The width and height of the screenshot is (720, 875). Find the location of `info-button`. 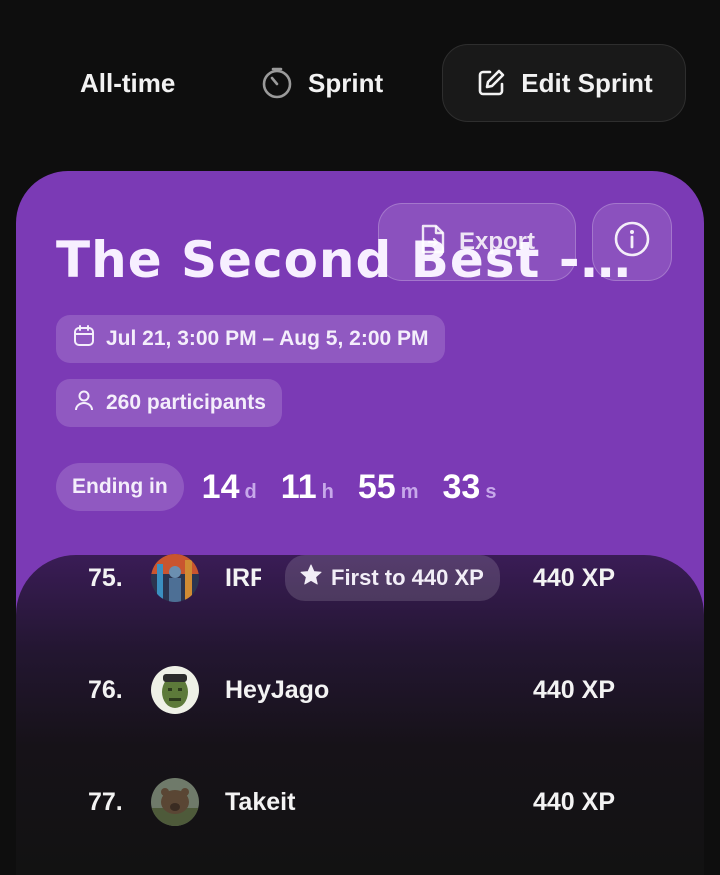

info-button is located at coordinates (632, 242).